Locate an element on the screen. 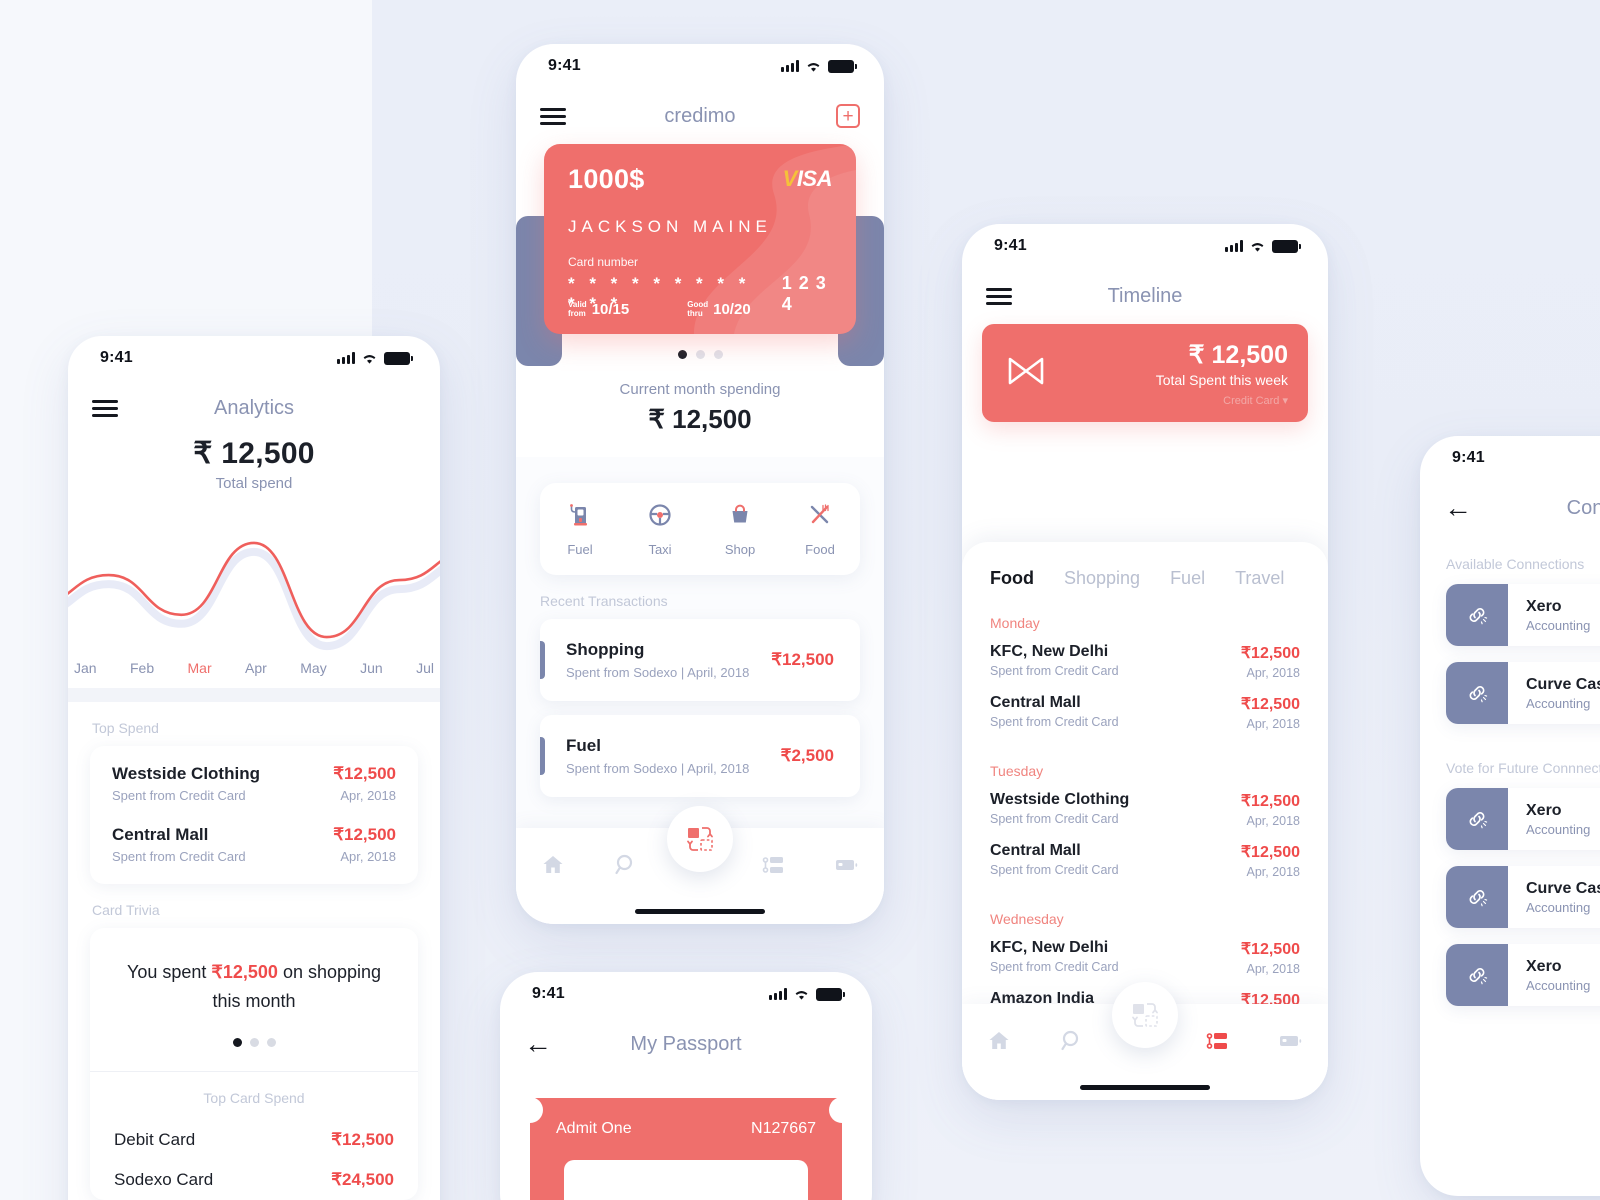  list-item: Debit Card ₹12,500 is located at coordinates (254, 1140).